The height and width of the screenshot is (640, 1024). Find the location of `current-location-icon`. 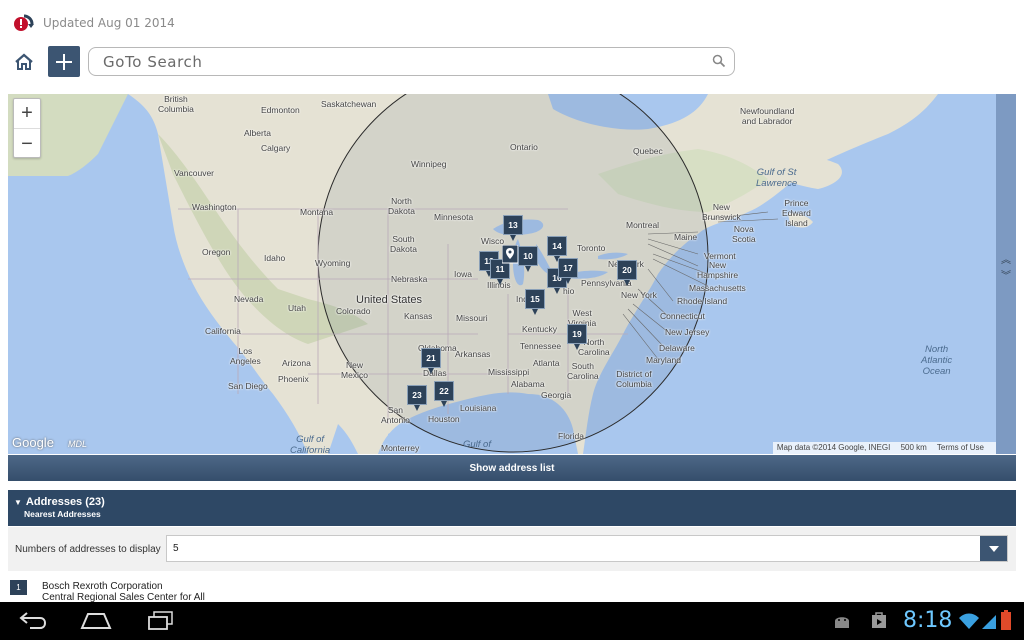

current-location-icon is located at coordinates (510, 255).